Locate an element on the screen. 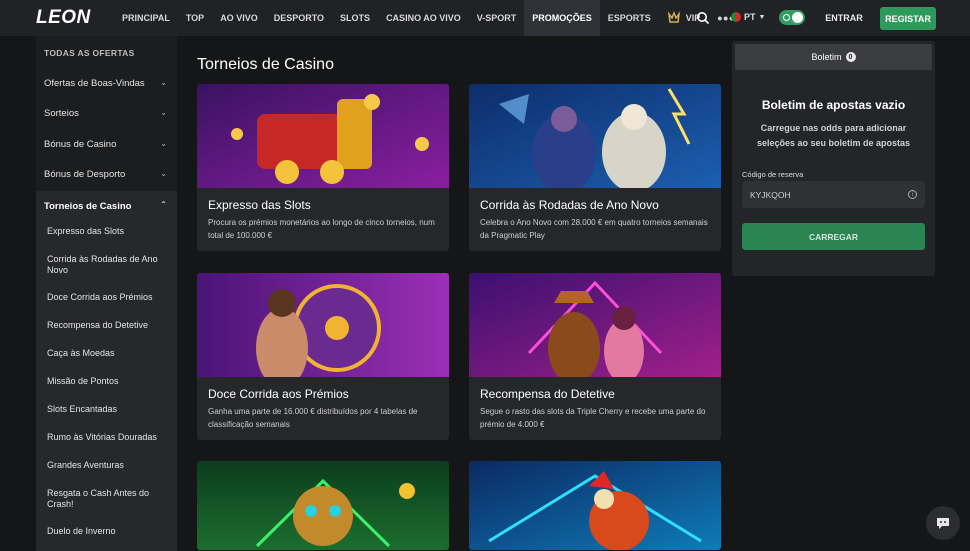 This screenshot has width=970, height=551. sidebar-item-label: Bónus de Desporto is located at coordinates (85, 174).